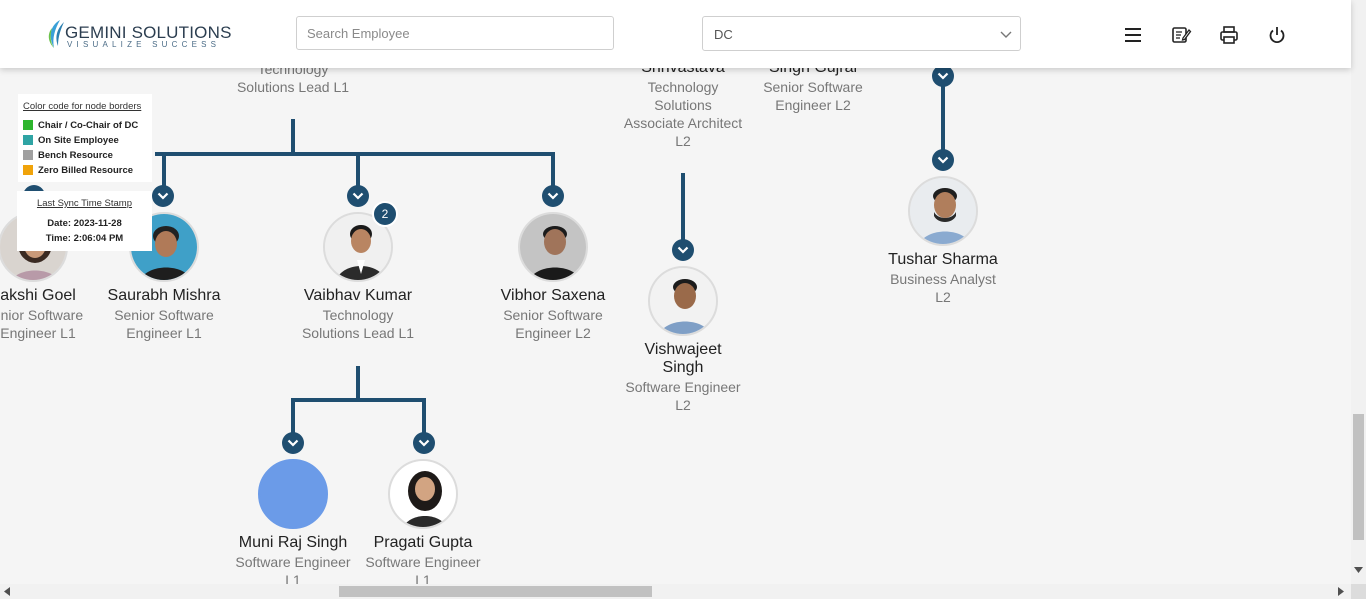  I want to click on legend-label: Bench Resource, so click(75, 155).